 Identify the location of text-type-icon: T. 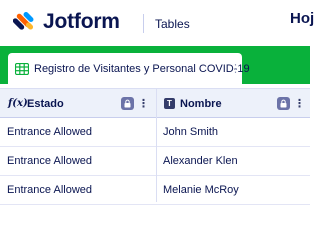
(169, 103).